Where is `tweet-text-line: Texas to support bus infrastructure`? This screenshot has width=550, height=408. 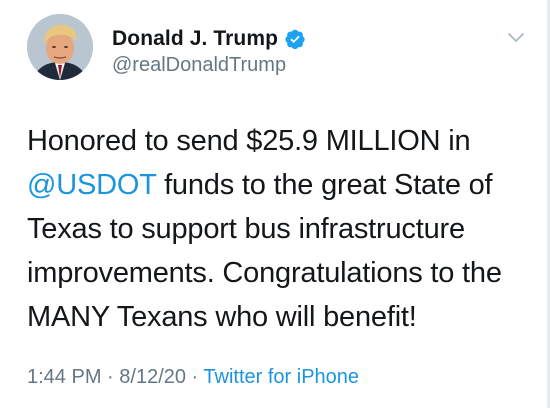
tweet-text-line: Texas to support bus infrastructure is located at coordinates (279, 229).